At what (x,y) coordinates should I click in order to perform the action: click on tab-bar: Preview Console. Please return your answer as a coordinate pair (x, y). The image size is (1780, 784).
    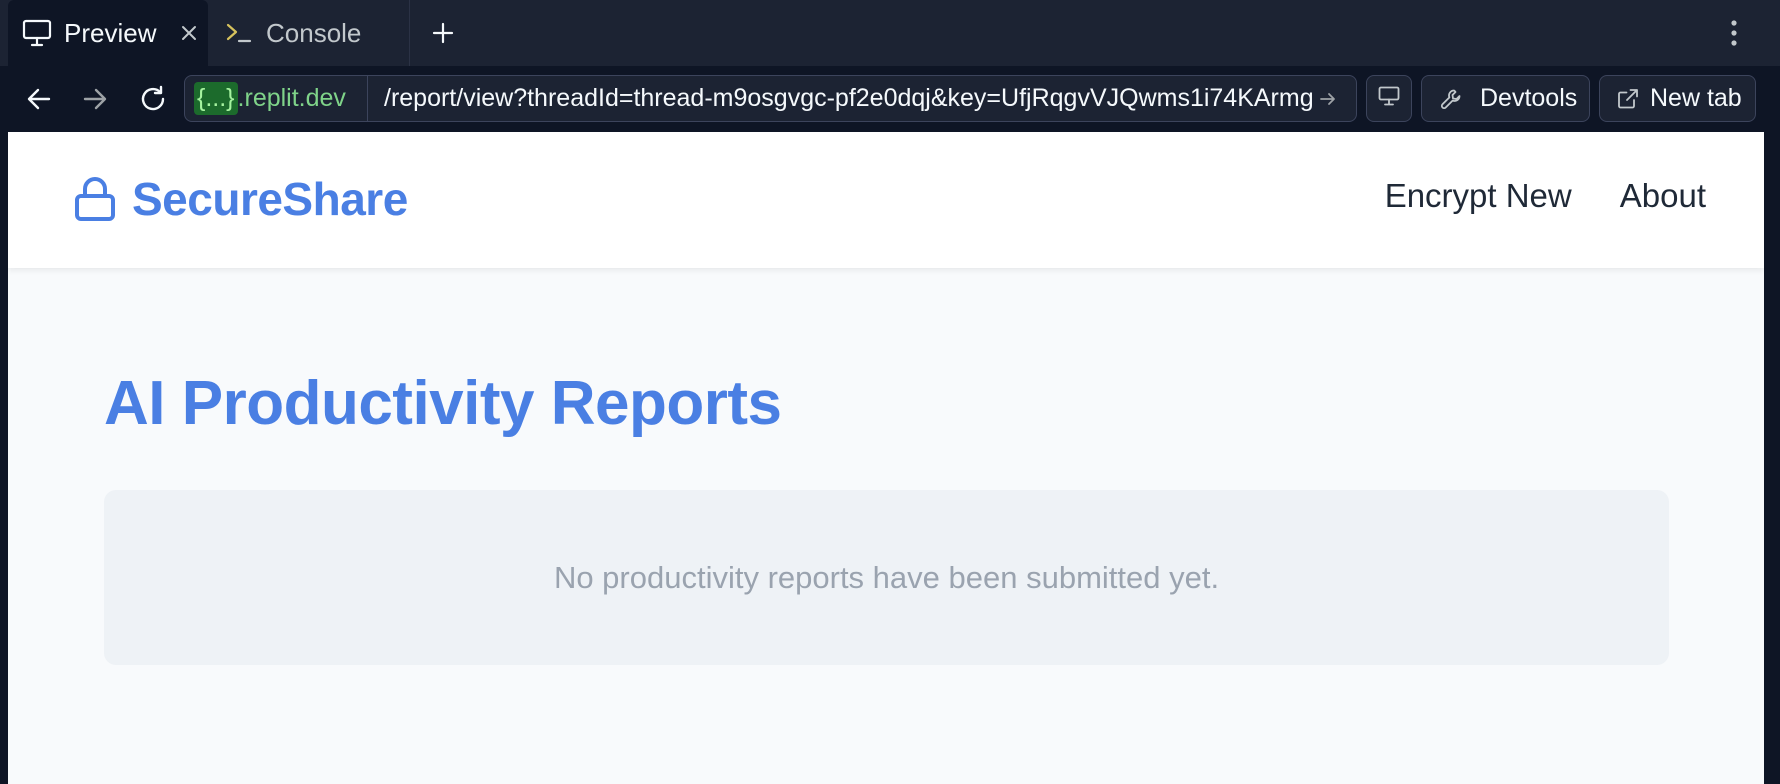
    Looking at the image, I should click on (890, 33).